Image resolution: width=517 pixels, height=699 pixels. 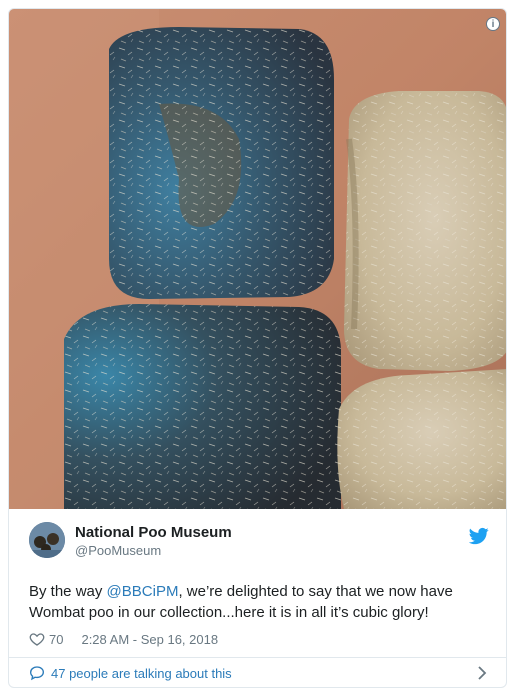 I want to click on heart-icon, so click(x=37, y=639).